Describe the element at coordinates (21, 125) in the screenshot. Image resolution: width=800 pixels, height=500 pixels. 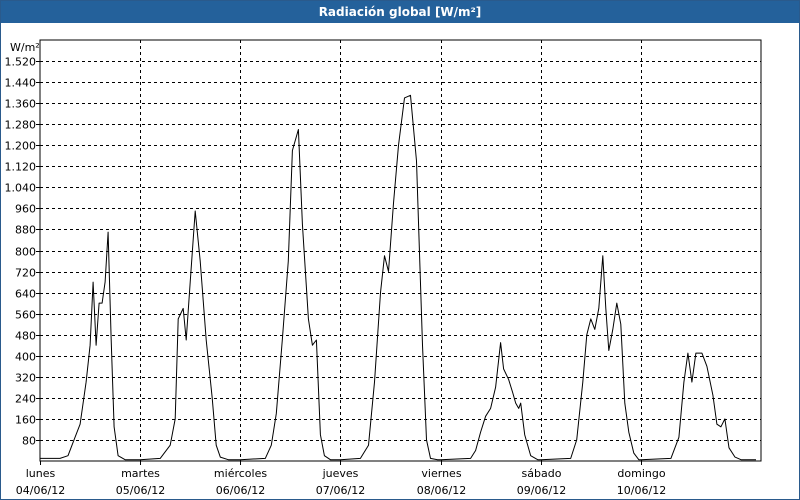
I see `y-tick-label: 1.280` at that location.